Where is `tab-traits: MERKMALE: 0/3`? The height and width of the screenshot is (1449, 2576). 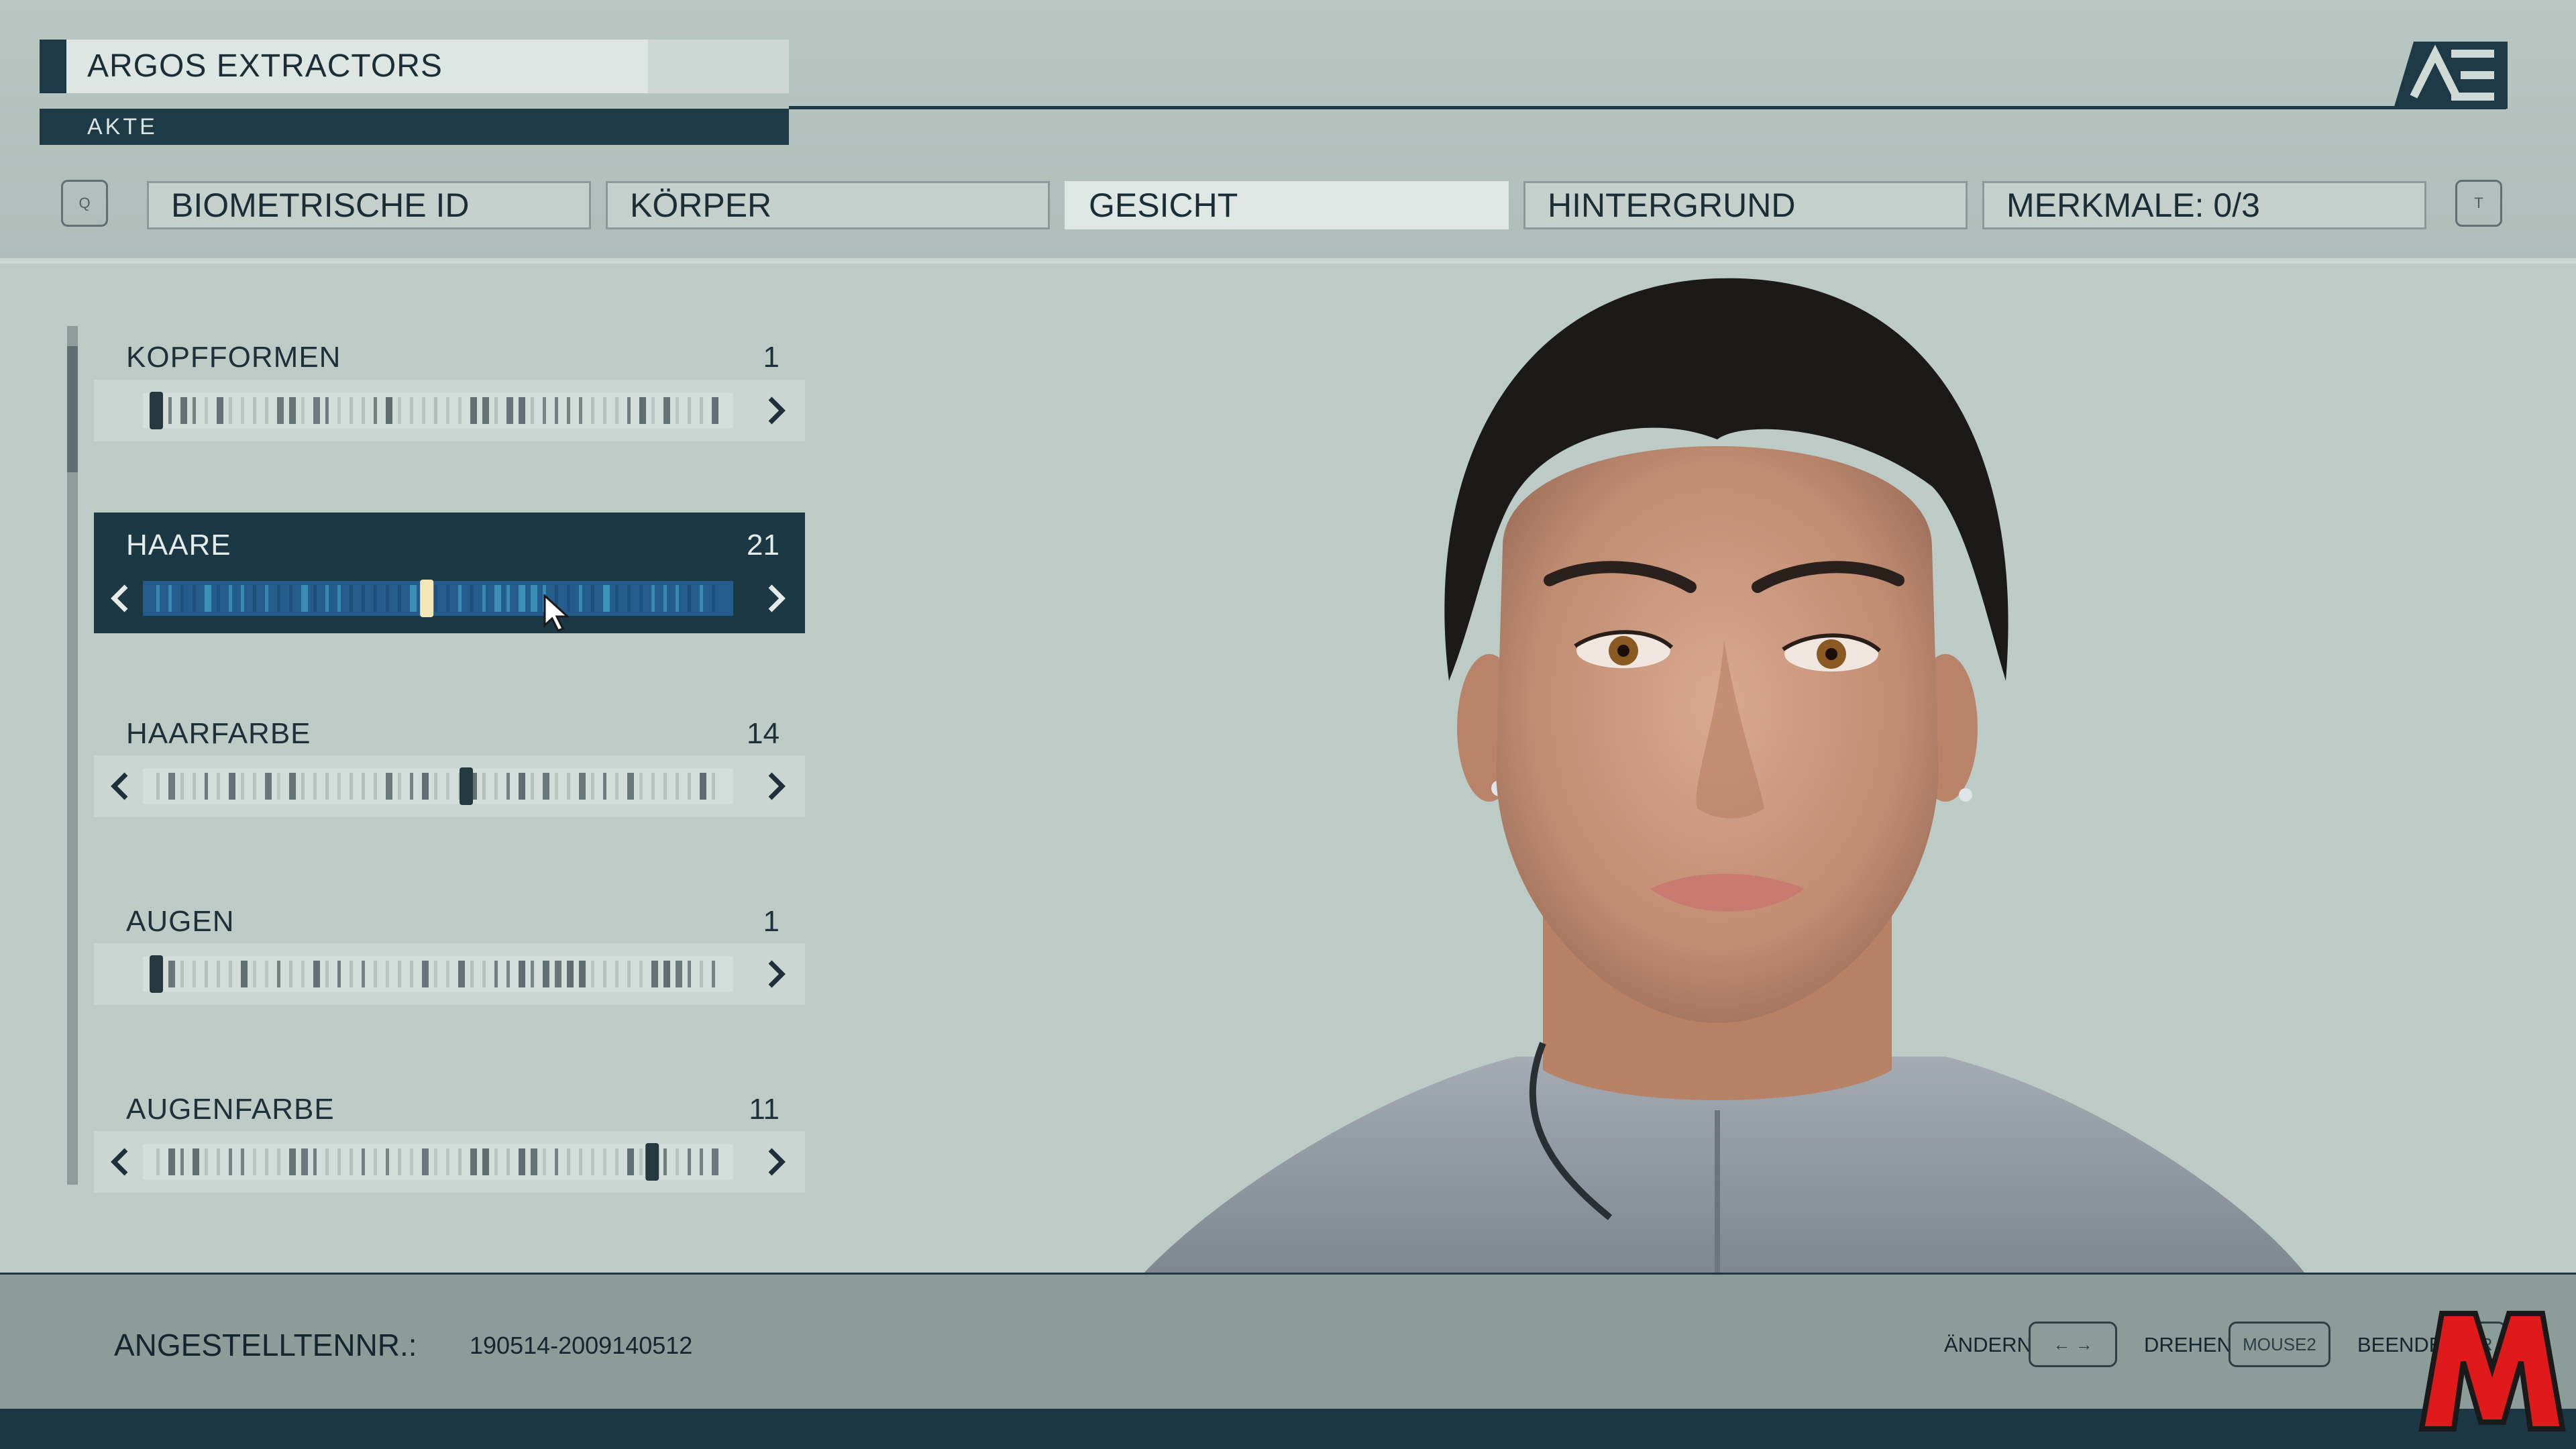 tab-traits: MERKMALE: 0/3 is located at coordinates (2204, 205).